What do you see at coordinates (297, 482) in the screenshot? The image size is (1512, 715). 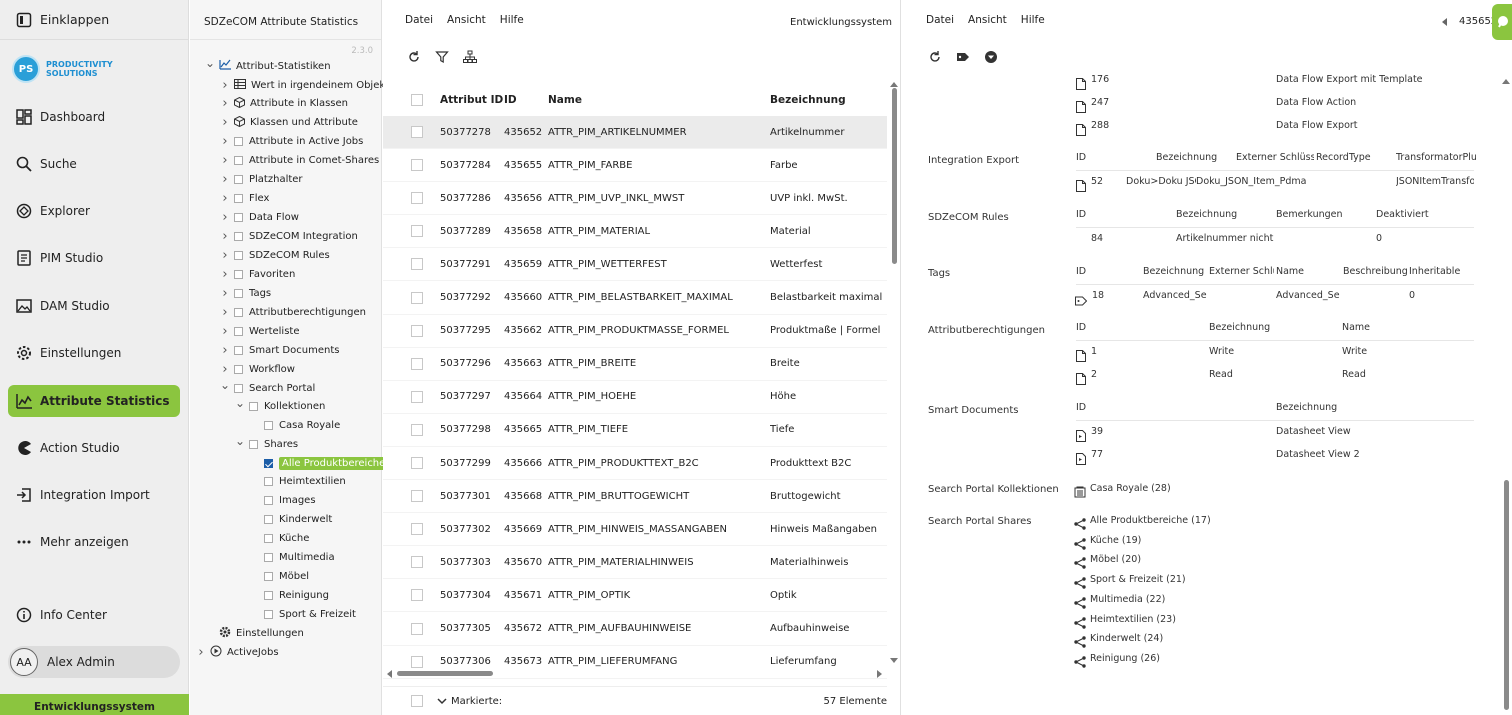 I see `tree-item-share: Heimtextilien` at bounding box center [297, 482].